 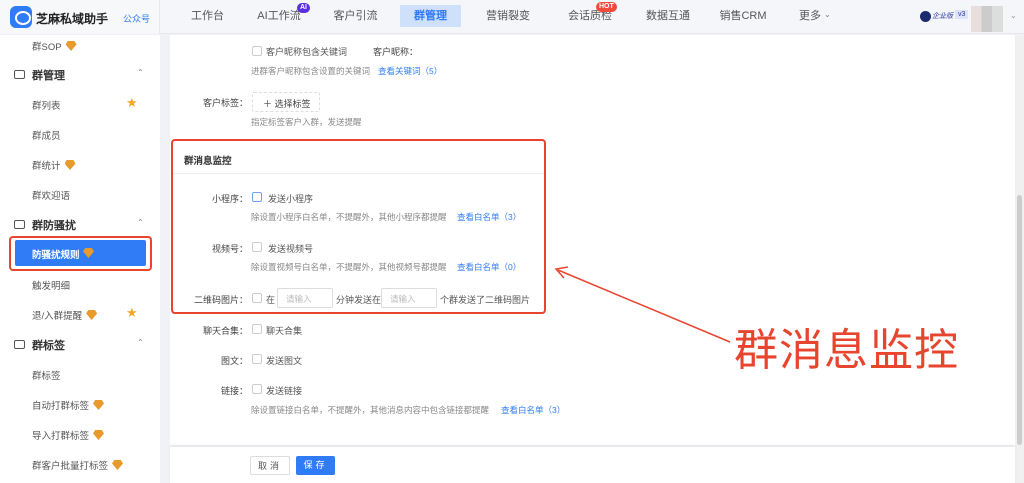 What do you see at coordinates (358, 173) in the screenshot?
I see `divider` at bounding box center [358, 173].